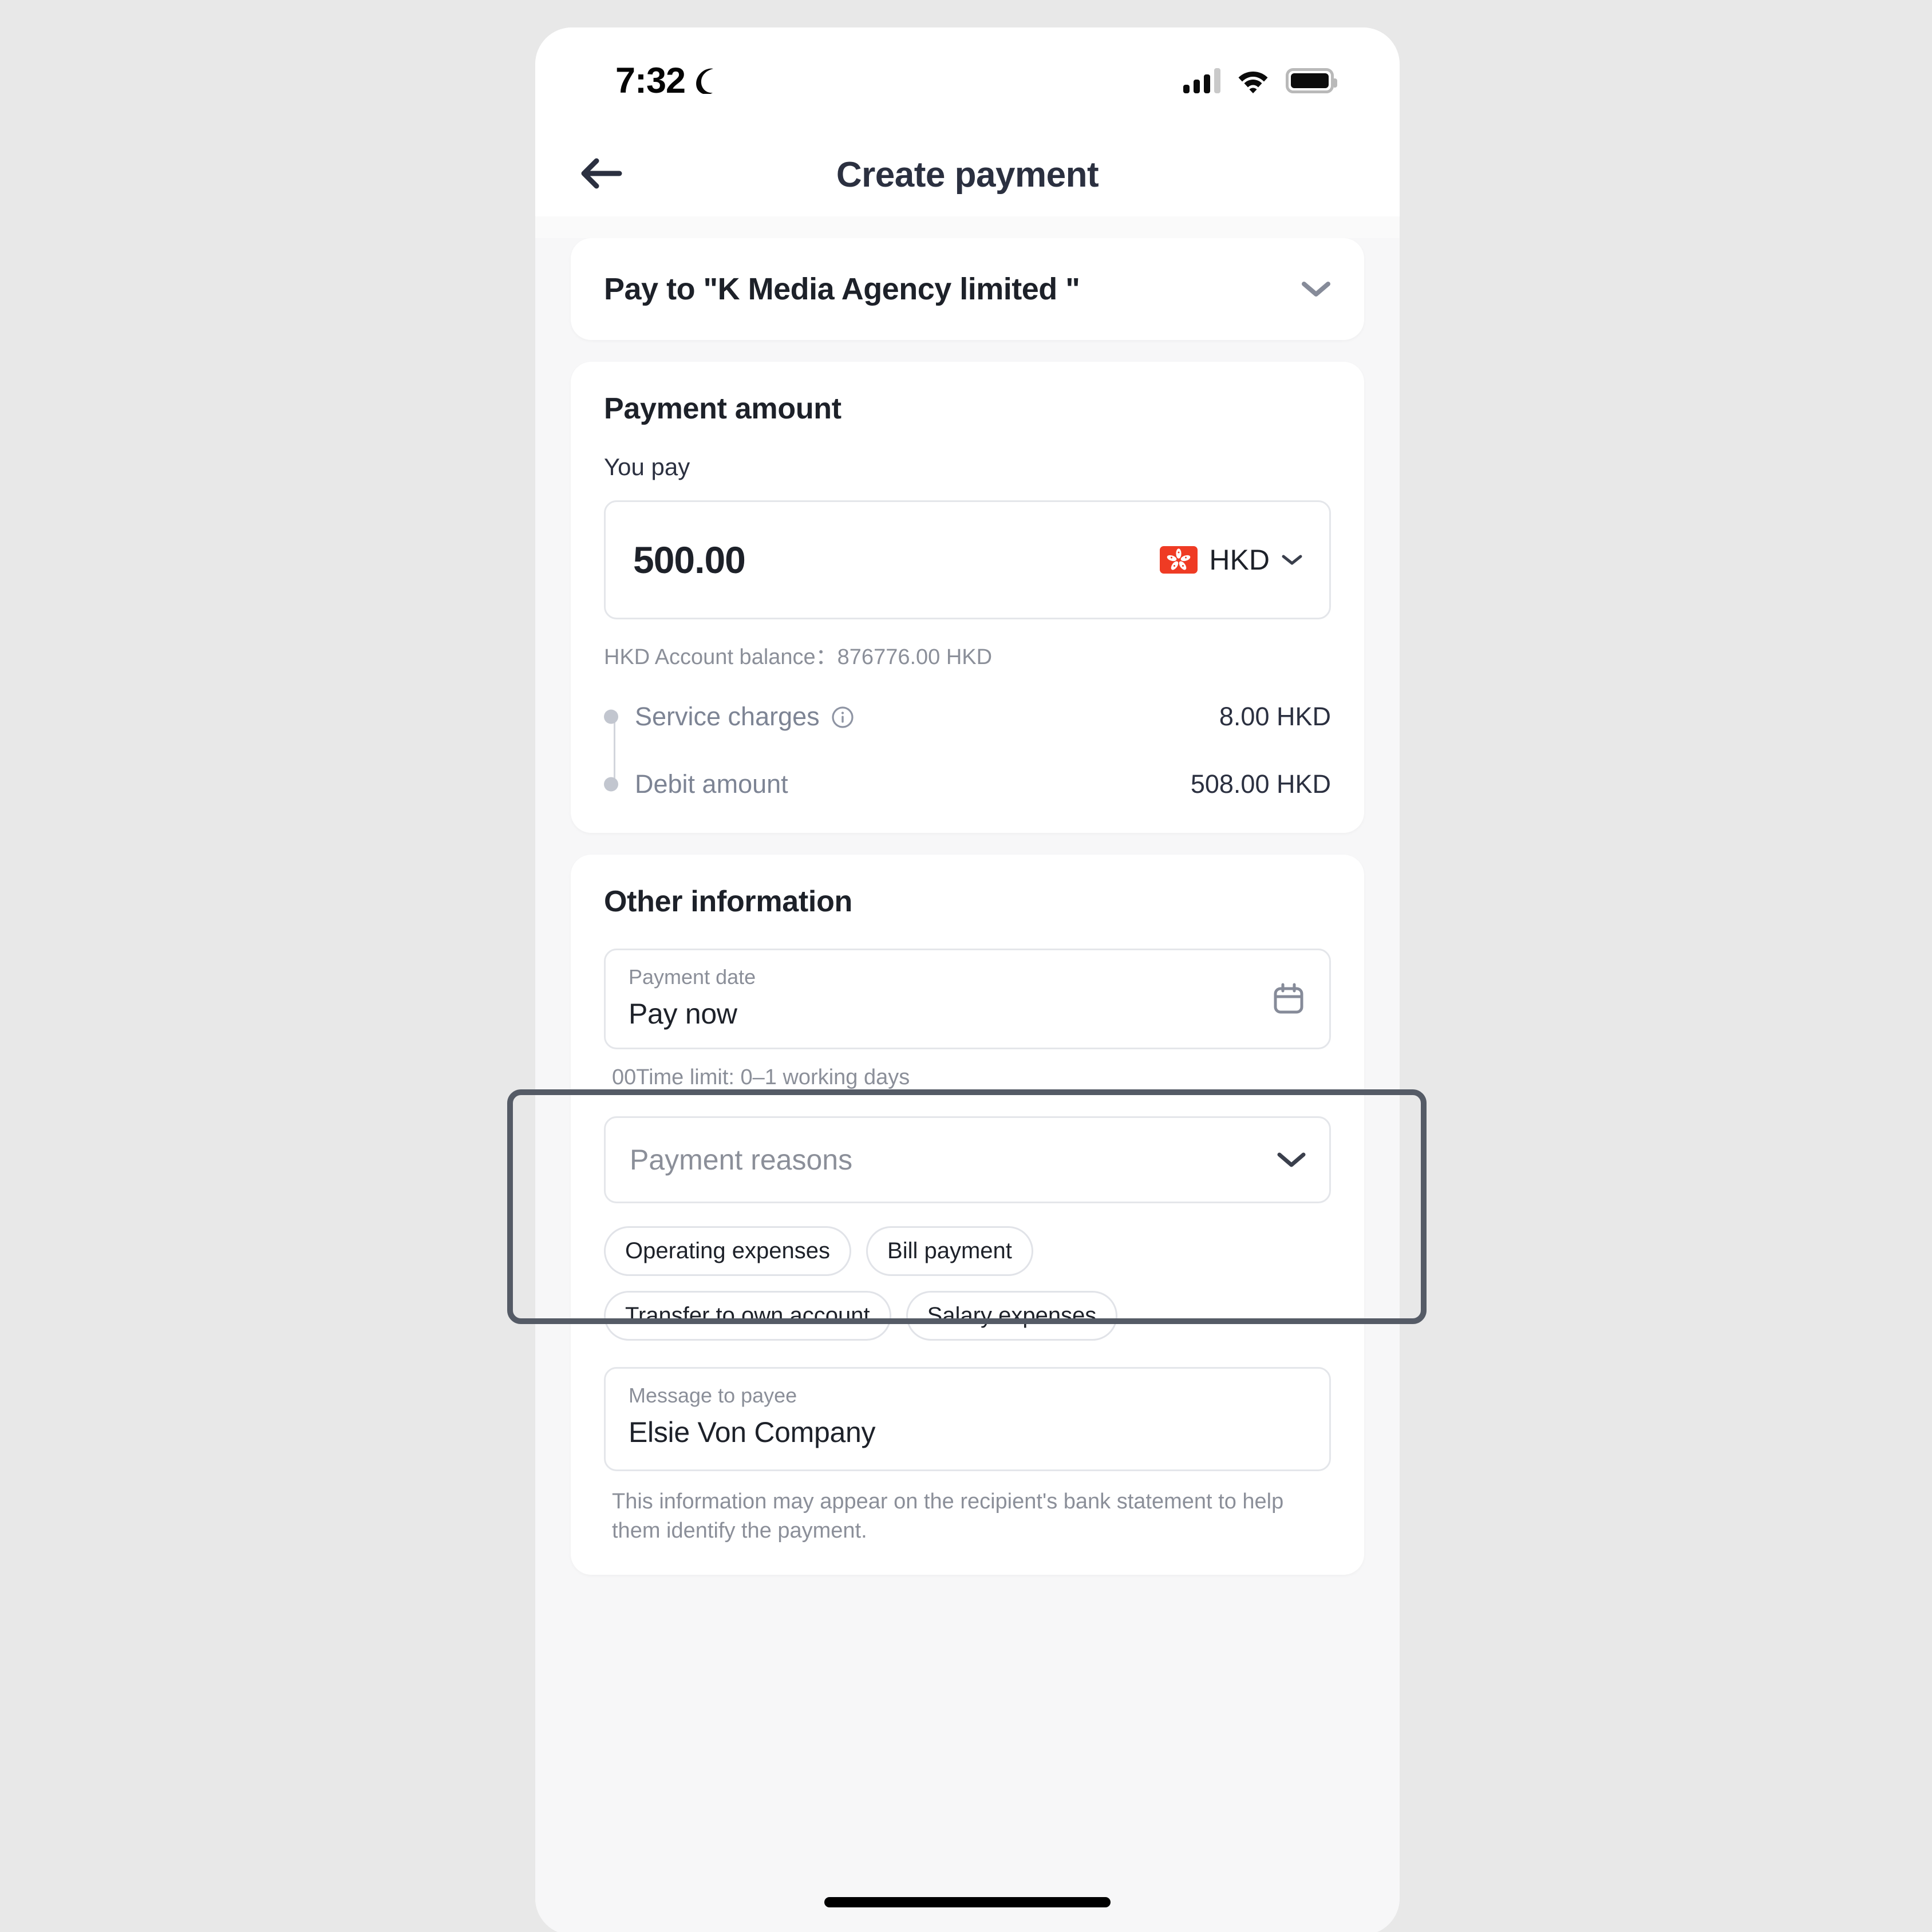 This screenshot has height=1932, width=1932. Describe the element at coordinates (967, 80) in the screenshot. I see `status-bar: 7:32` at that location.